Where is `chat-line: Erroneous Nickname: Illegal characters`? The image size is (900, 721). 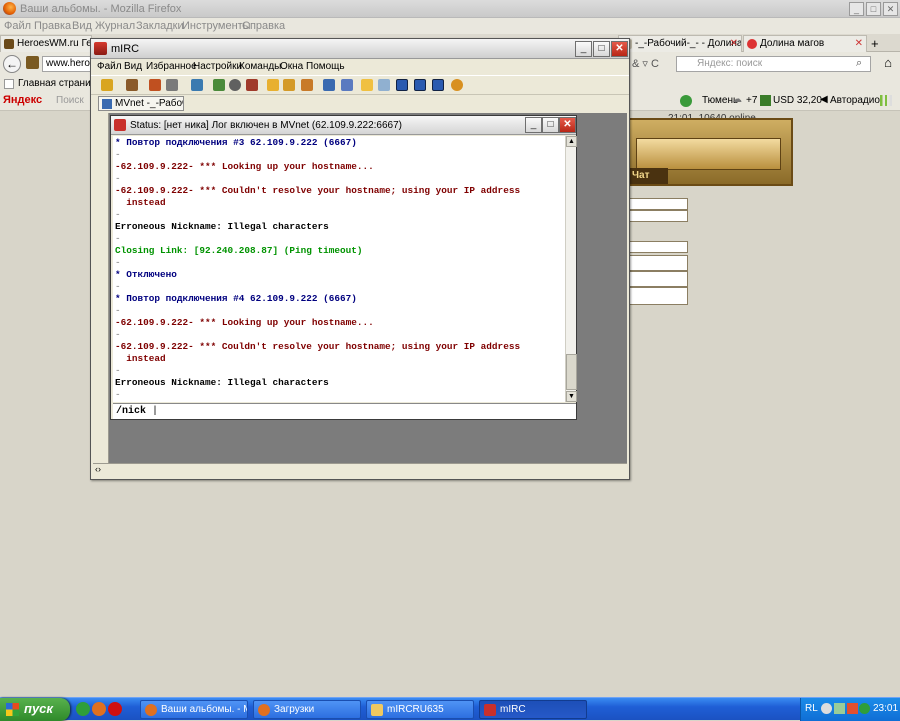
chat-line: Erroneous Nickname: Illegal characters is located at coordinates (222, 382).